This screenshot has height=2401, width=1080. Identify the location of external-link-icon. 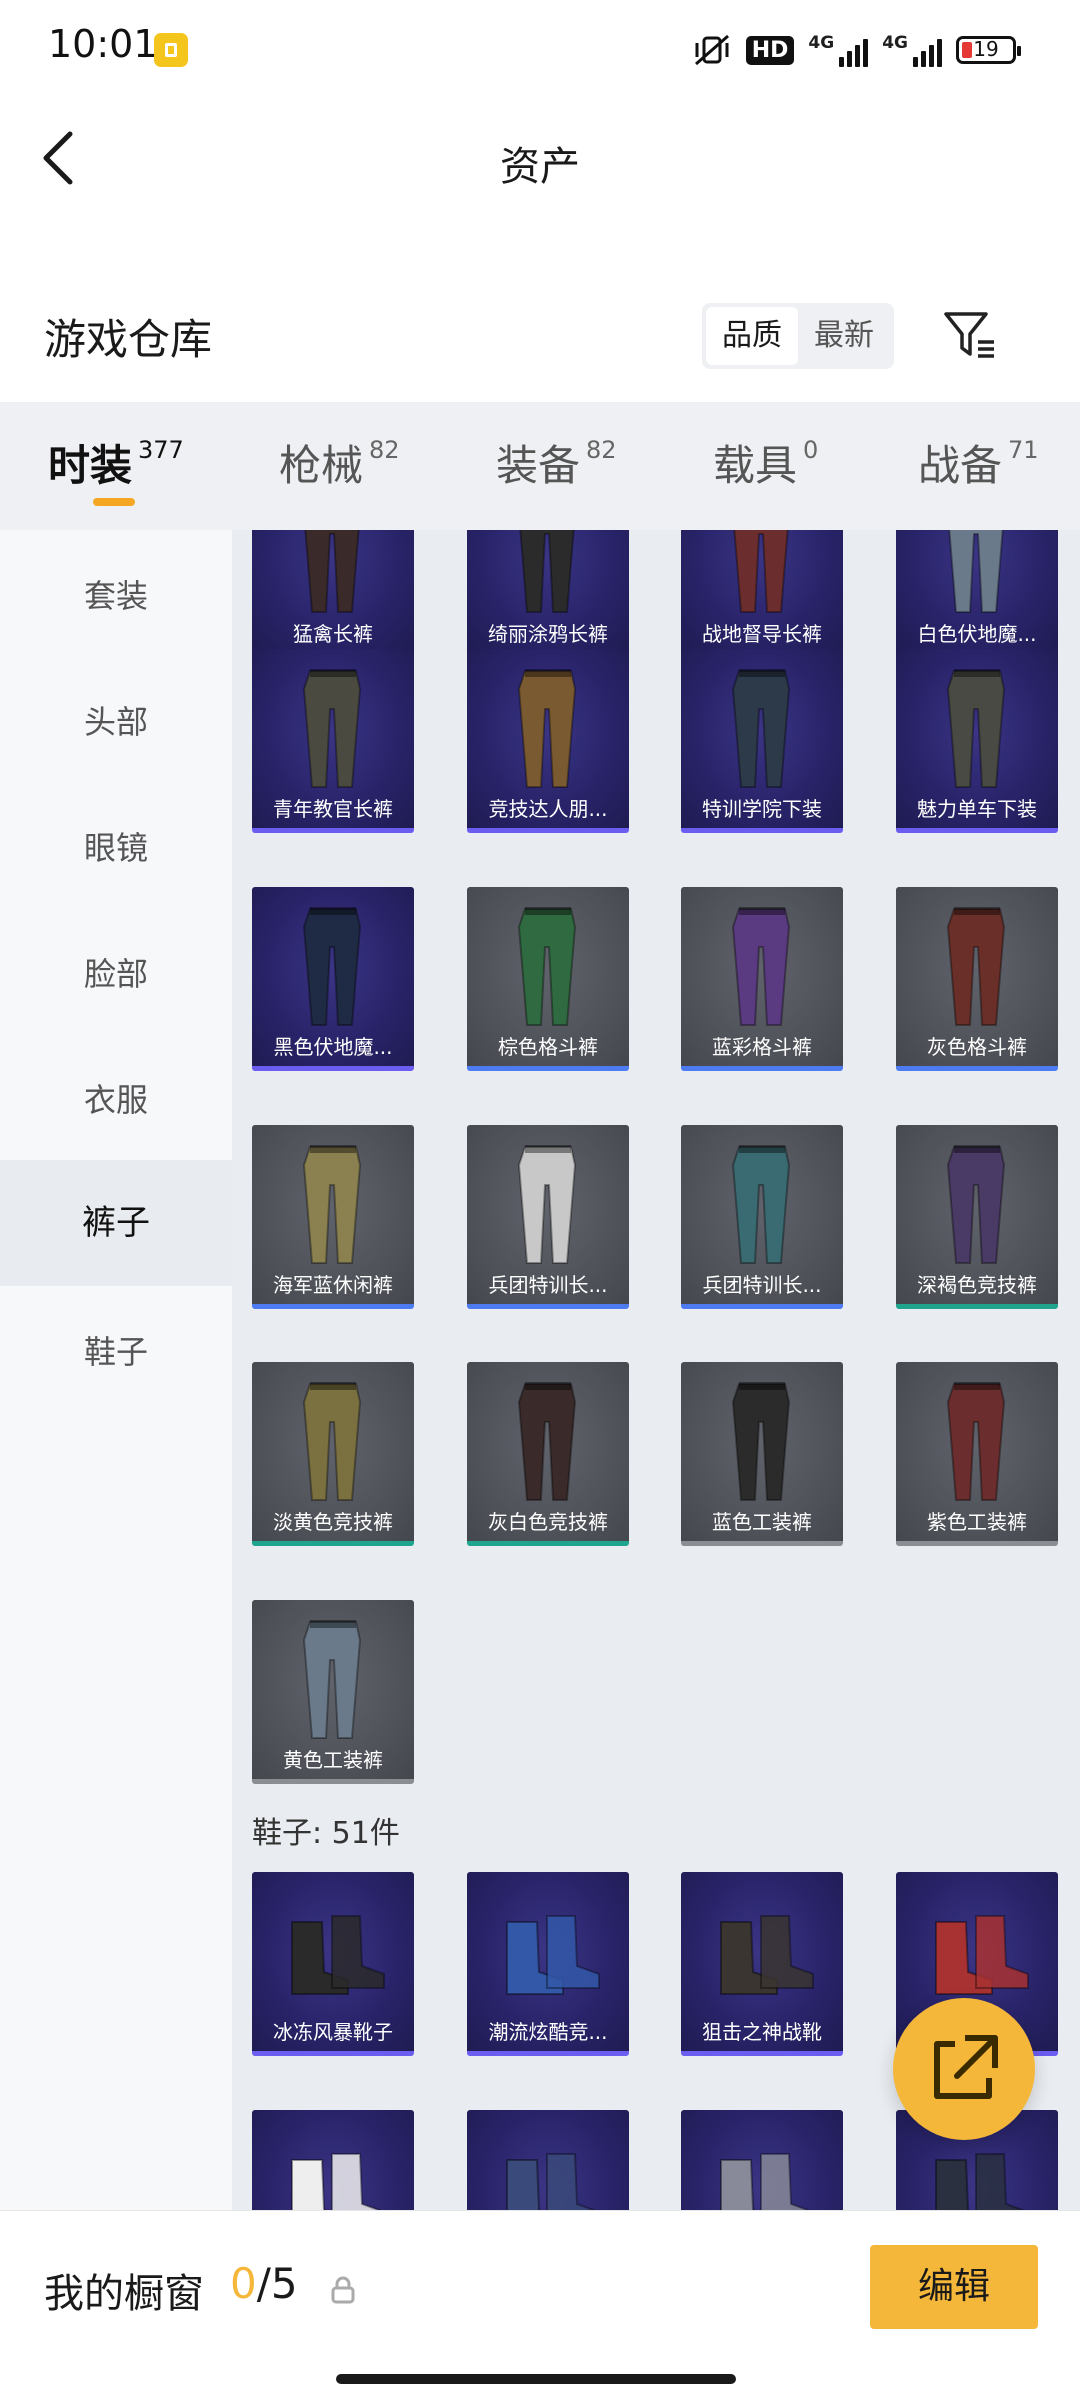
(966, 2067).